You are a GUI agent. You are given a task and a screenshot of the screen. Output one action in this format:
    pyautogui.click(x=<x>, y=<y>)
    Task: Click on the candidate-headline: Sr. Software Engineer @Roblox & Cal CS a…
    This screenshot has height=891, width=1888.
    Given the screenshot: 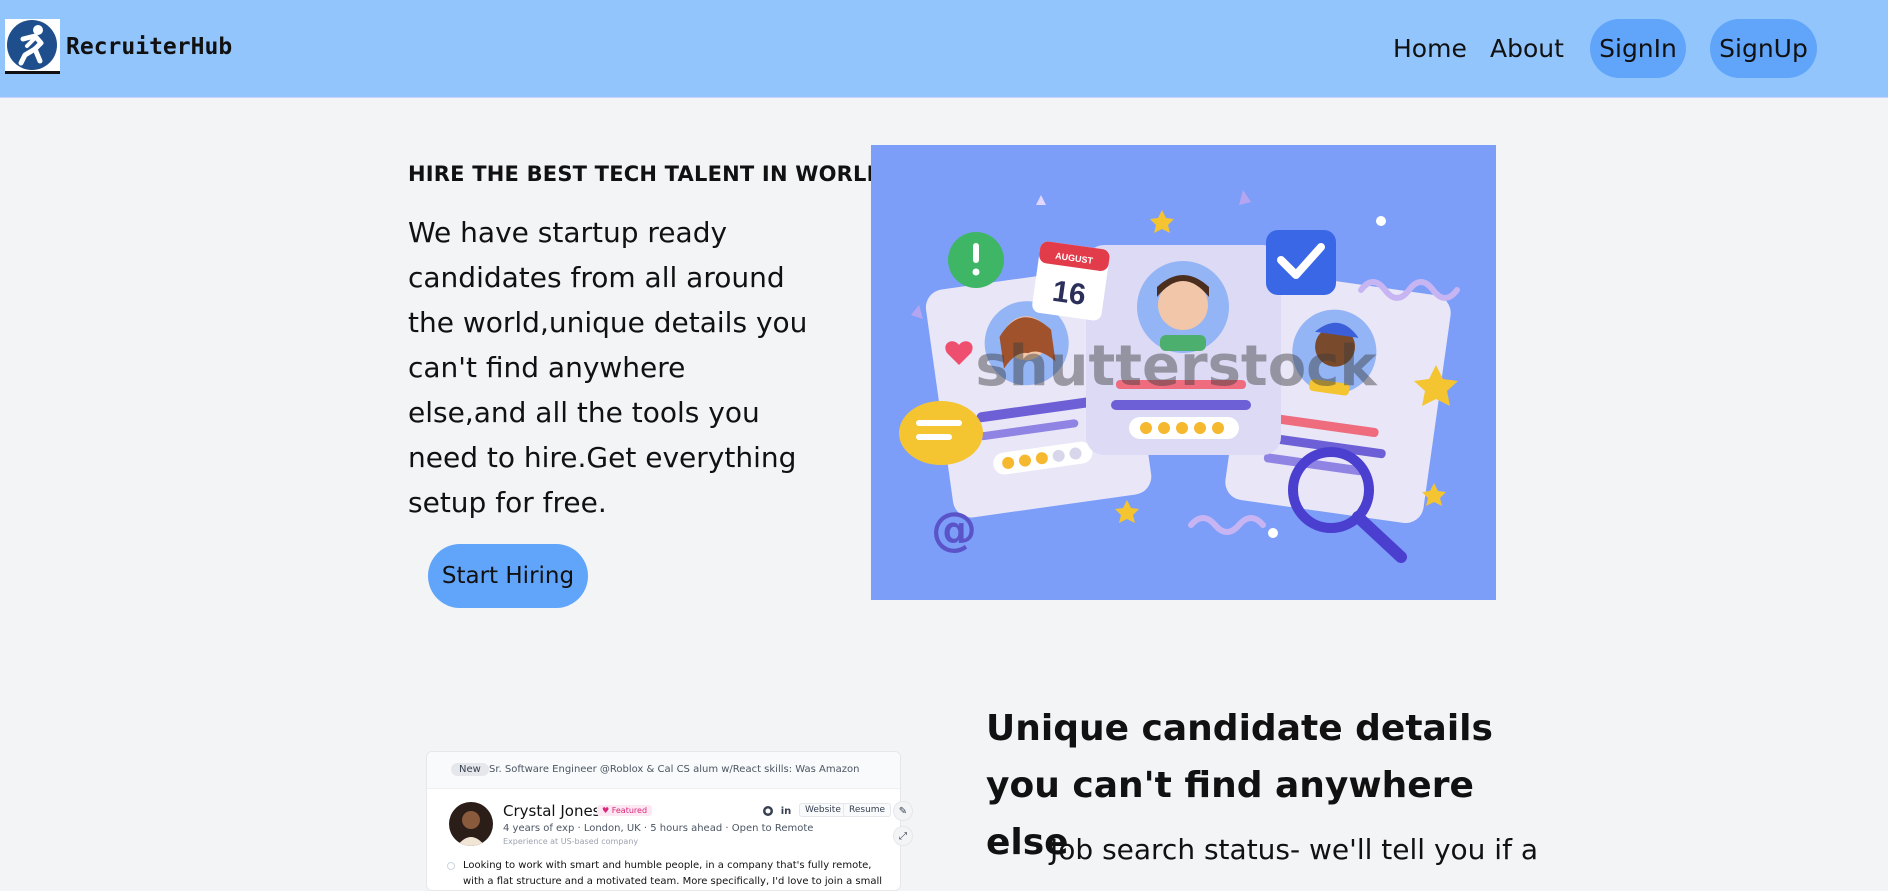 What is the action you would take?
    pyautogui.click(x=674, y=769)
    